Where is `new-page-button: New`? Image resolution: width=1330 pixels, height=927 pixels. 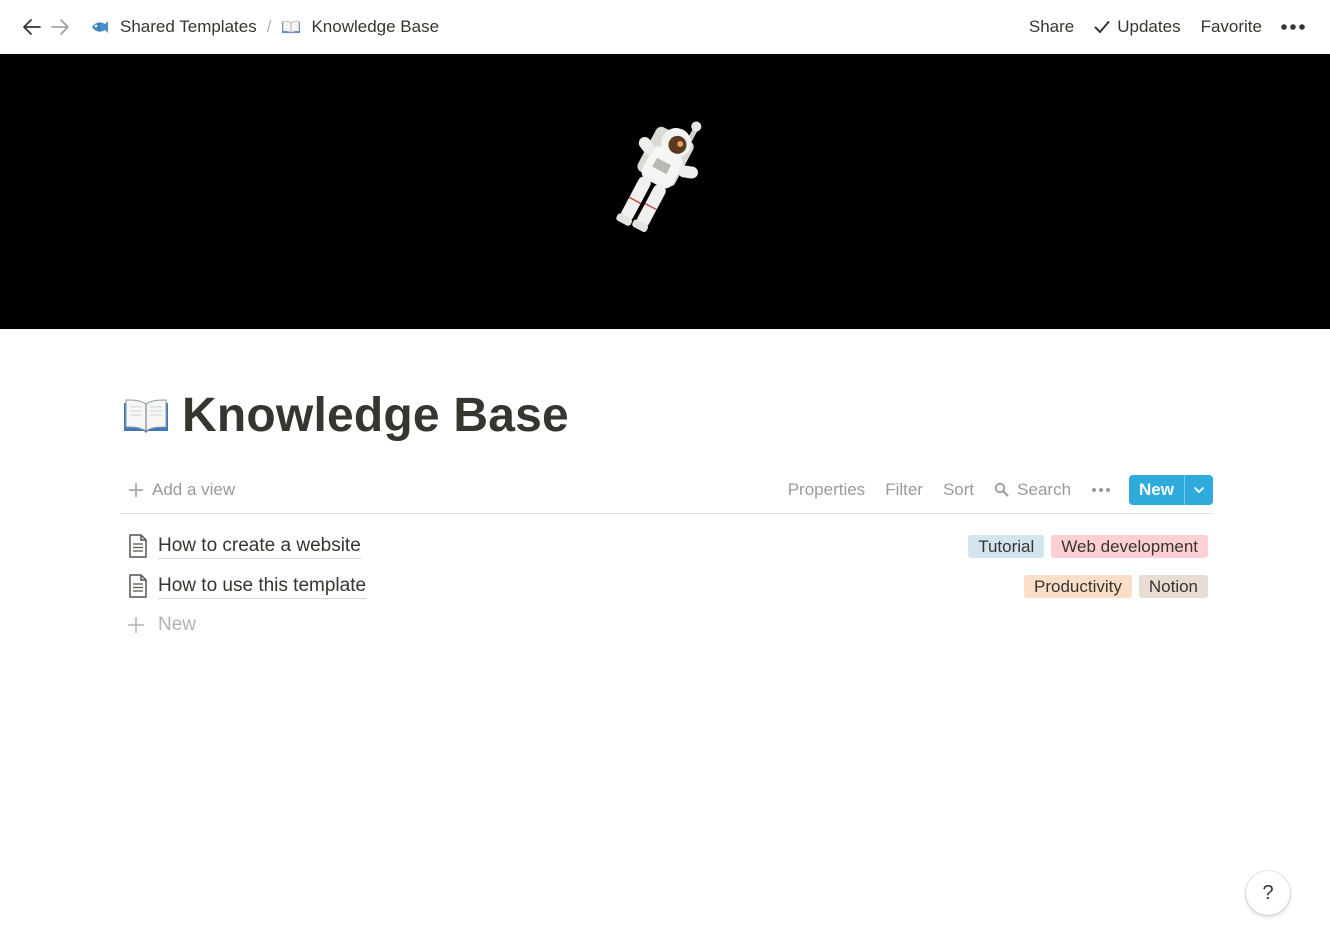 new-page-button: New is located at coordinates (1171, 489).